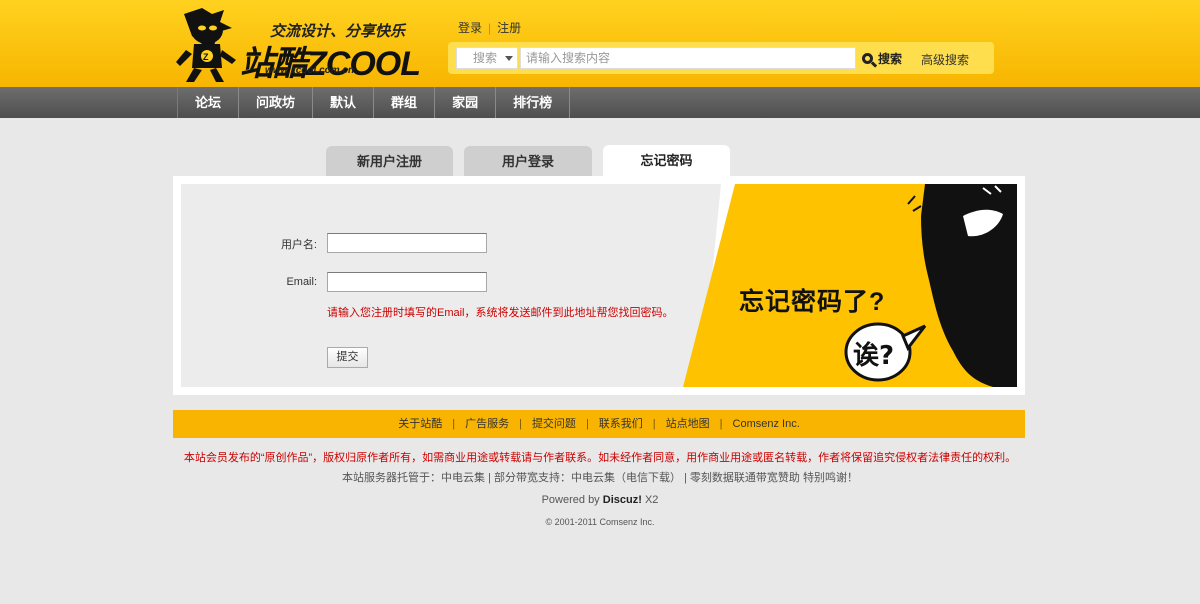 The height and width of the screenshot is (604, 1200). Describe the element at coordinates (347, 357) in the screenshot. I see `submit-button: 提交` at that location.